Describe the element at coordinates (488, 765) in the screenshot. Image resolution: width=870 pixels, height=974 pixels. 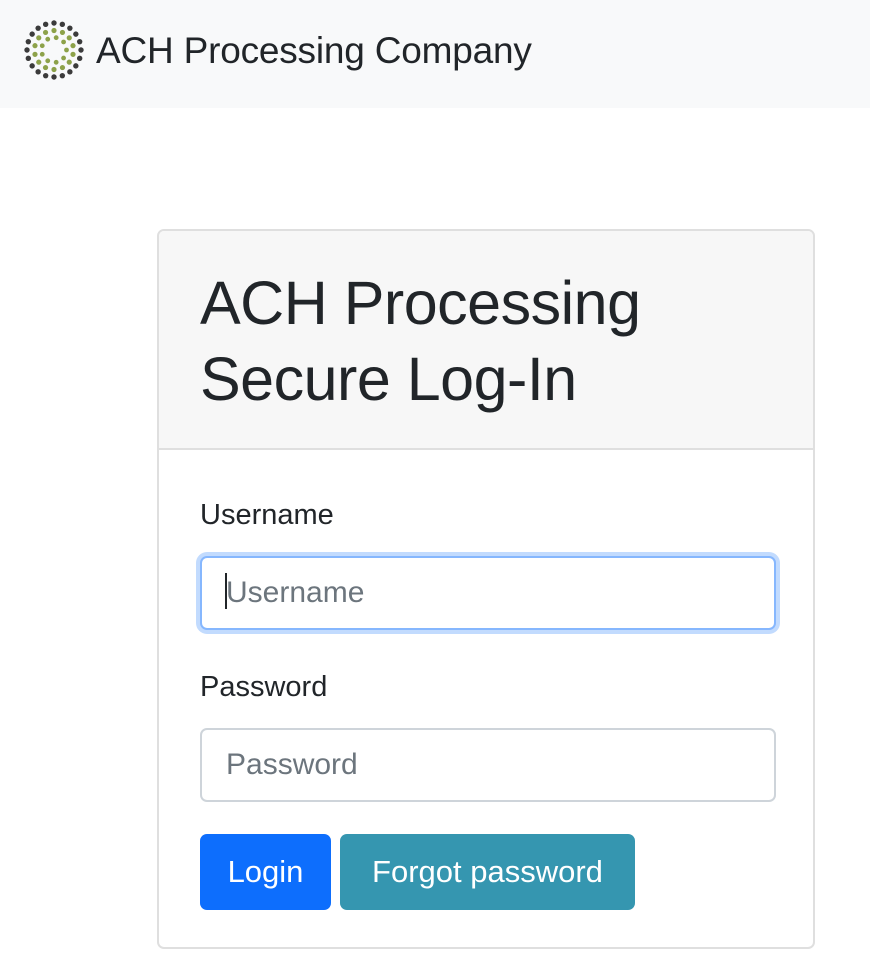
I see `password-input` at that location.